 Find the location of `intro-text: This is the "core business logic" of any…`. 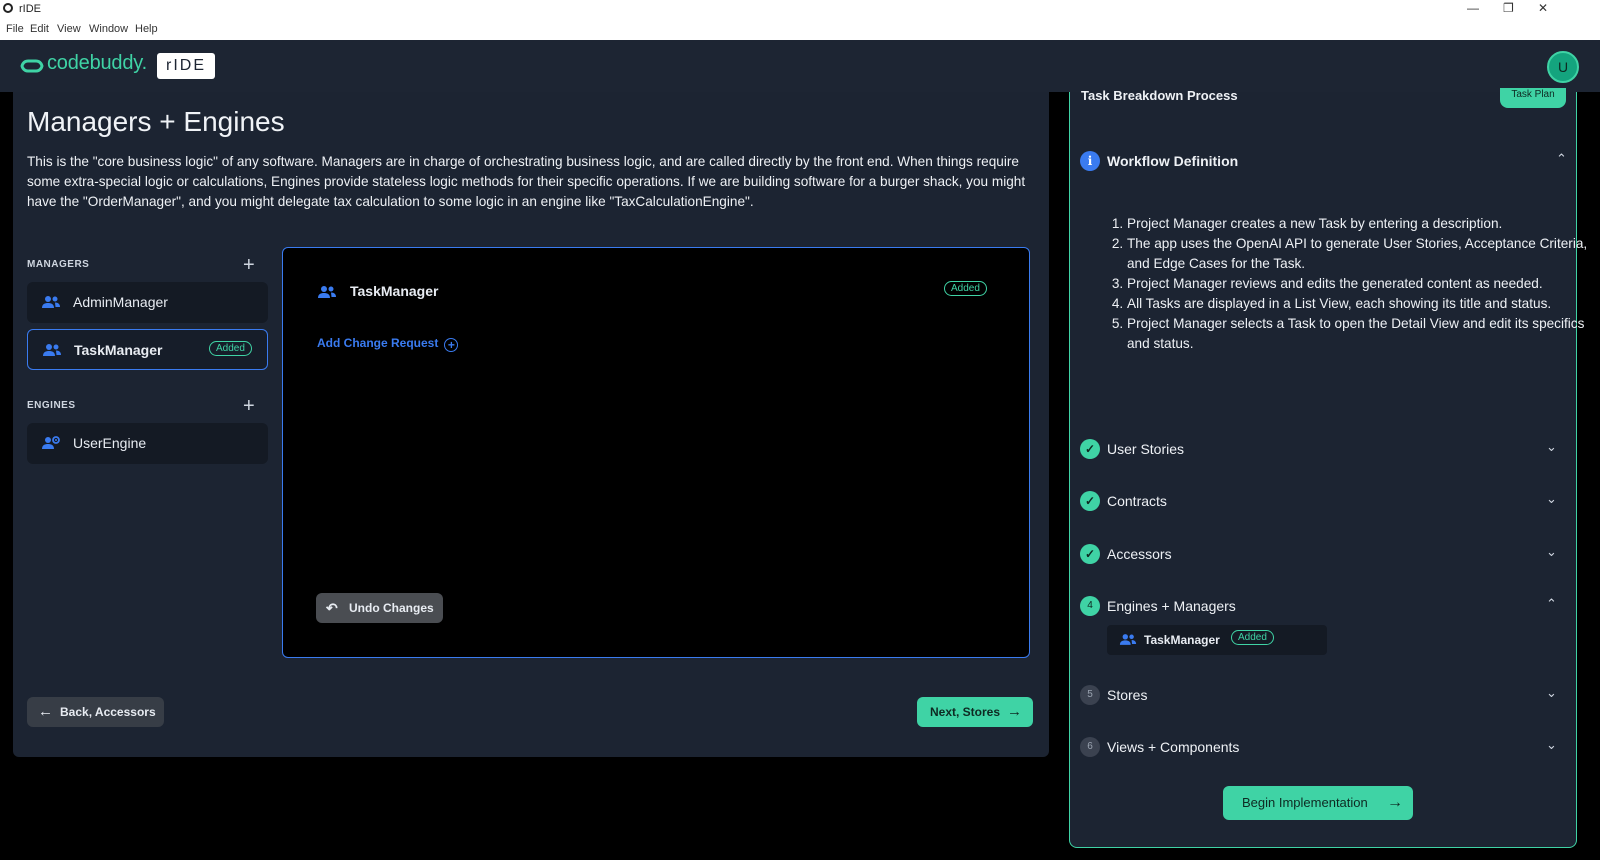

intro-text: This is the "core business logic" of any… is located at coordinates (526, 181).